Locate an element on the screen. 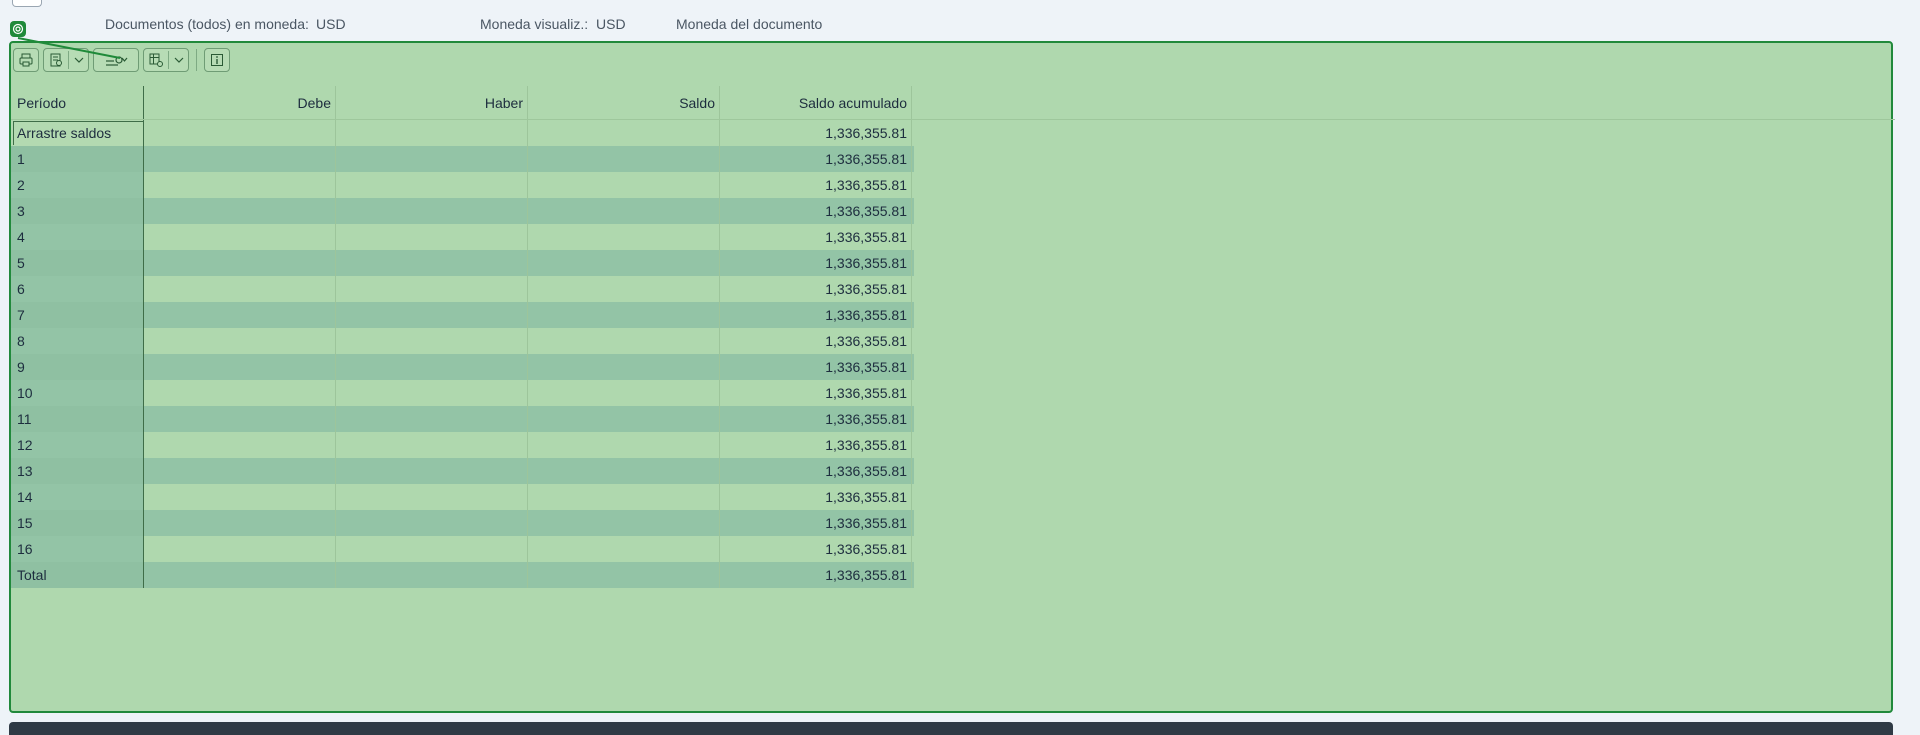 Image resolution: width=1920 pixels, height=735 pixels. table-row: 10 1,336,355.81 is located at coordinates (462, 393).